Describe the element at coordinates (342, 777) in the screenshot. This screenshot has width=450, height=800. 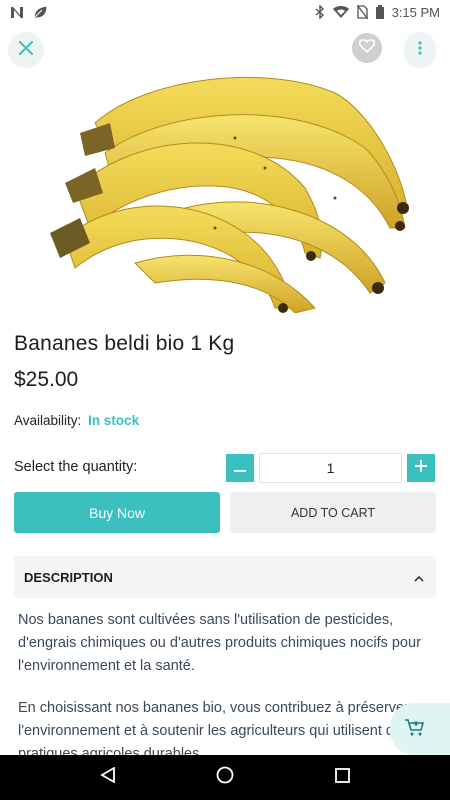
I see `recents-icon` at that location.